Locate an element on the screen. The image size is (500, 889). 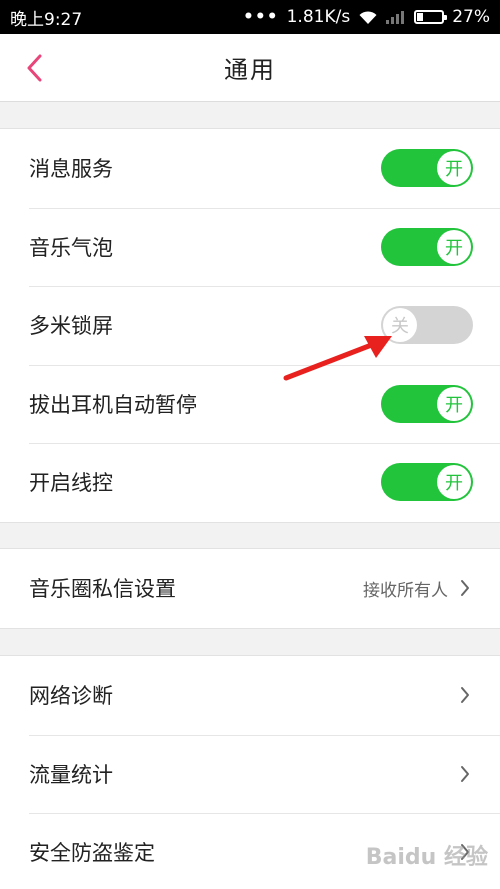
back-button is located at coordinates (34, 68).